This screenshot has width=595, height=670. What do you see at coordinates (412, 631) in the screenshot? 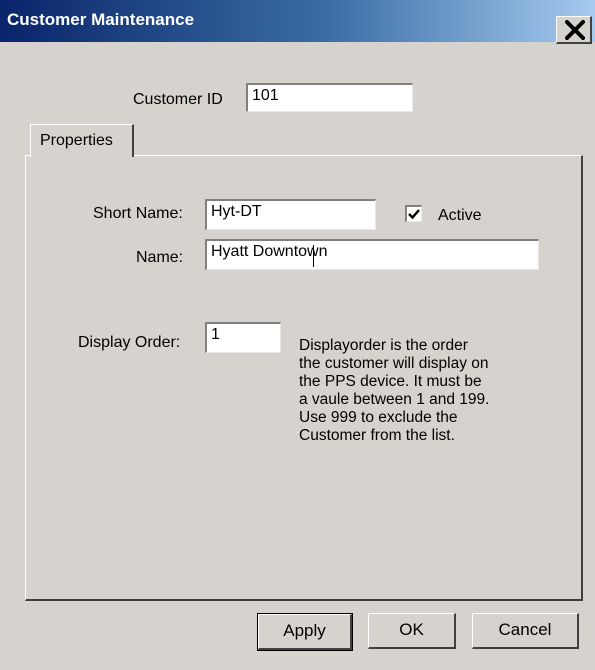
I see `ok-button: OK` at bounding box center [412, 631].